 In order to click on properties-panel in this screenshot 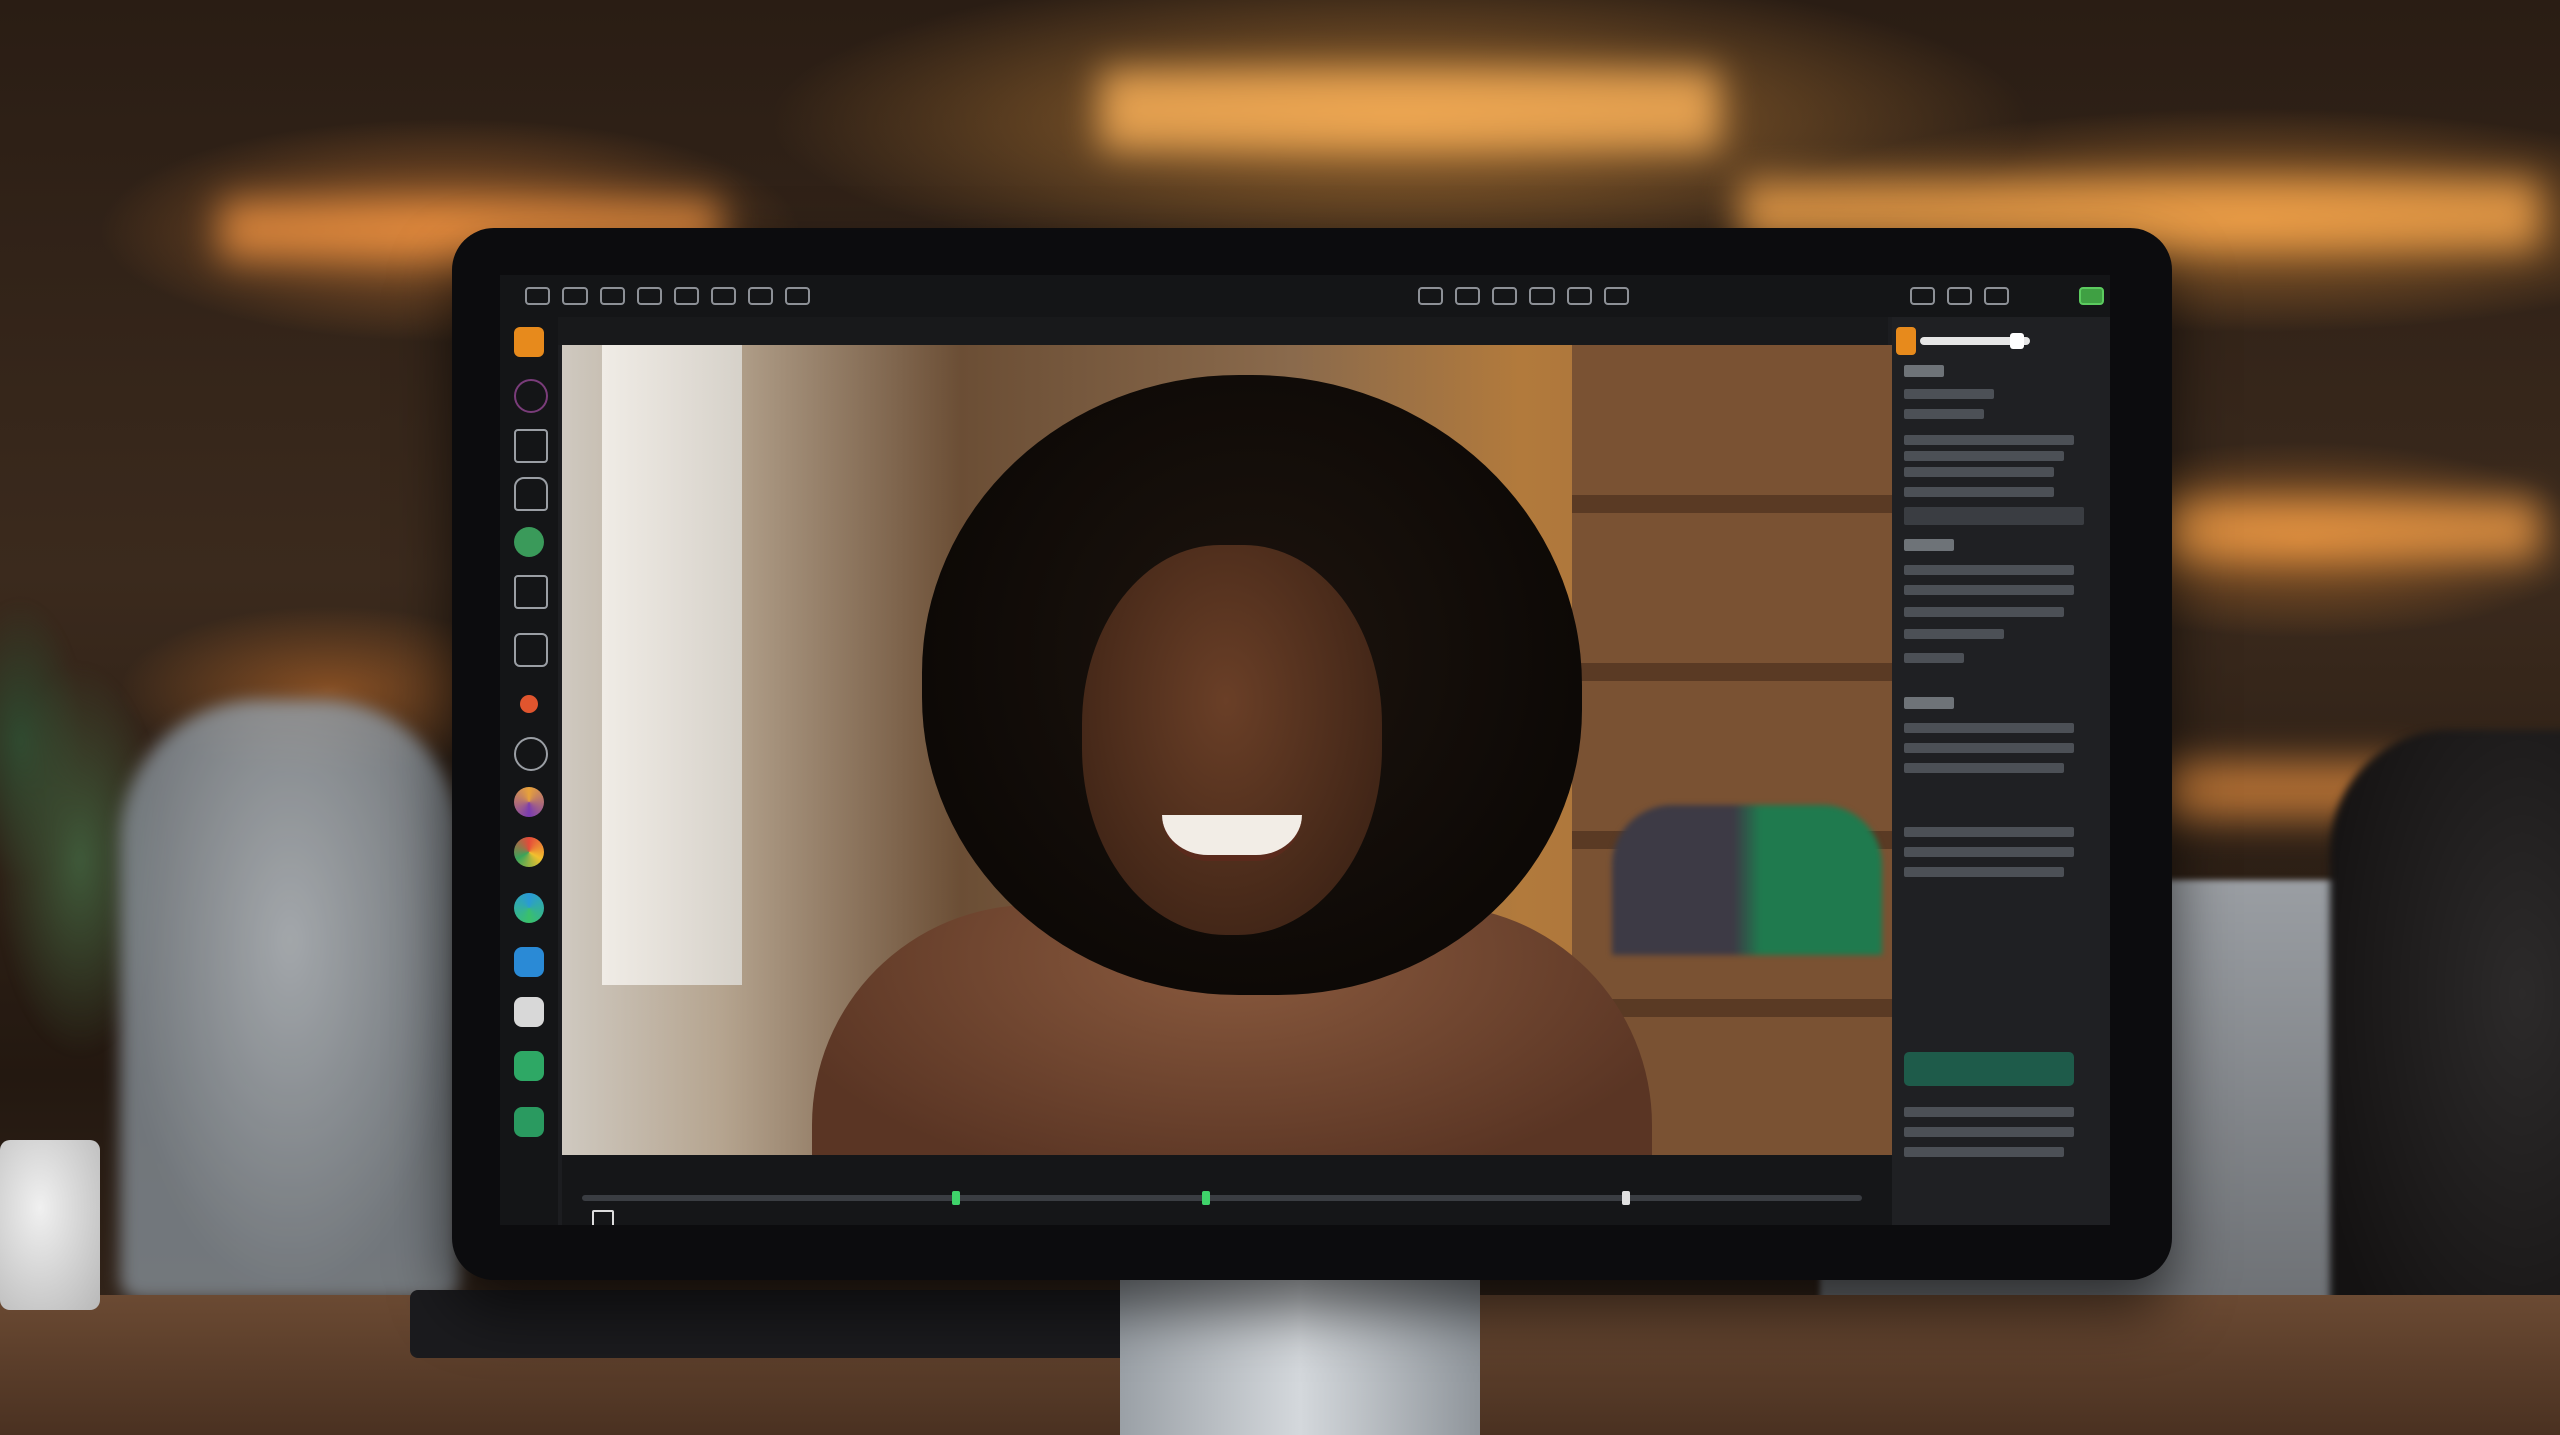, I will do `click(2001, 771)`.